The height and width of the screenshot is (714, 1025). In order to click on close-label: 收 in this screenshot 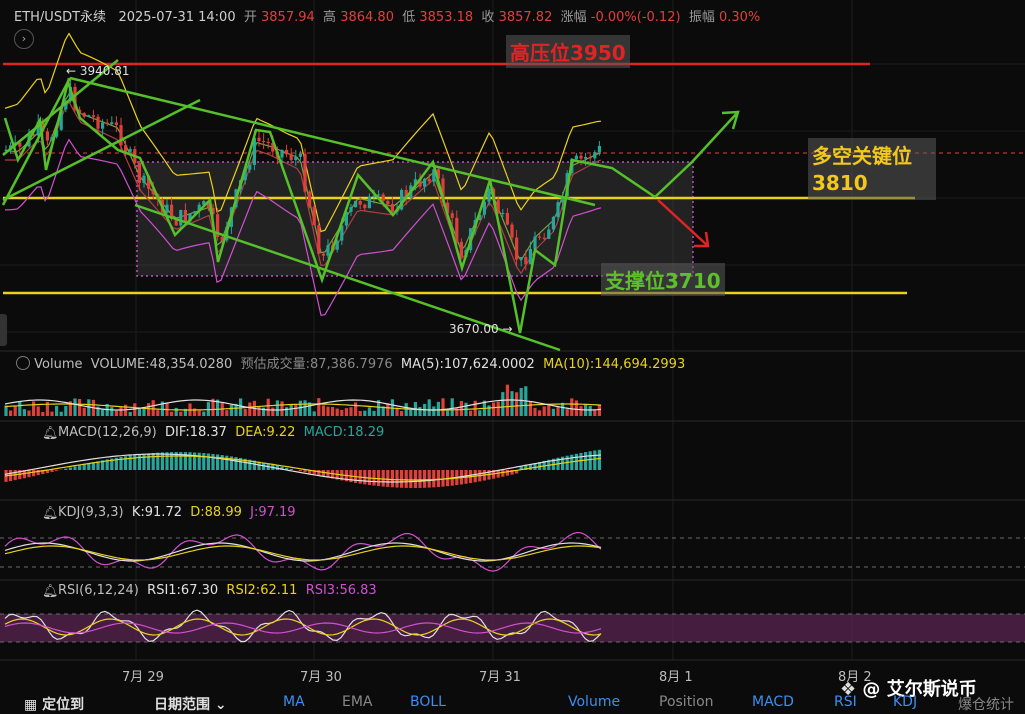, I will do `click(487, 17)`.